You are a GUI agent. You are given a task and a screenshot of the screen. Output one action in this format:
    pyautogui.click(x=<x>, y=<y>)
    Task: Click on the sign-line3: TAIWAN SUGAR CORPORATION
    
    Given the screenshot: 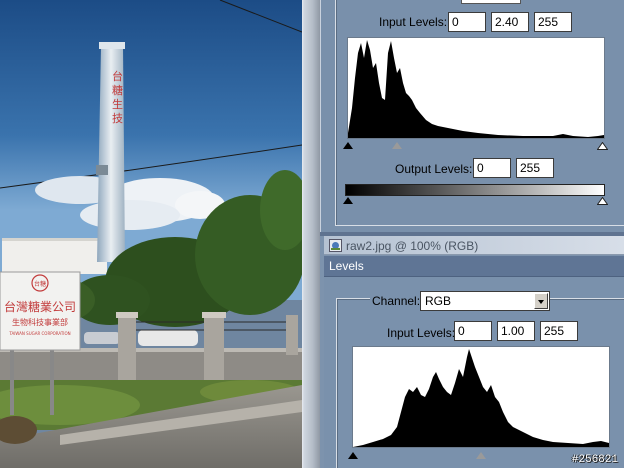 What is the action you would take?
    pyautogui.click(x=39, y=333)
    